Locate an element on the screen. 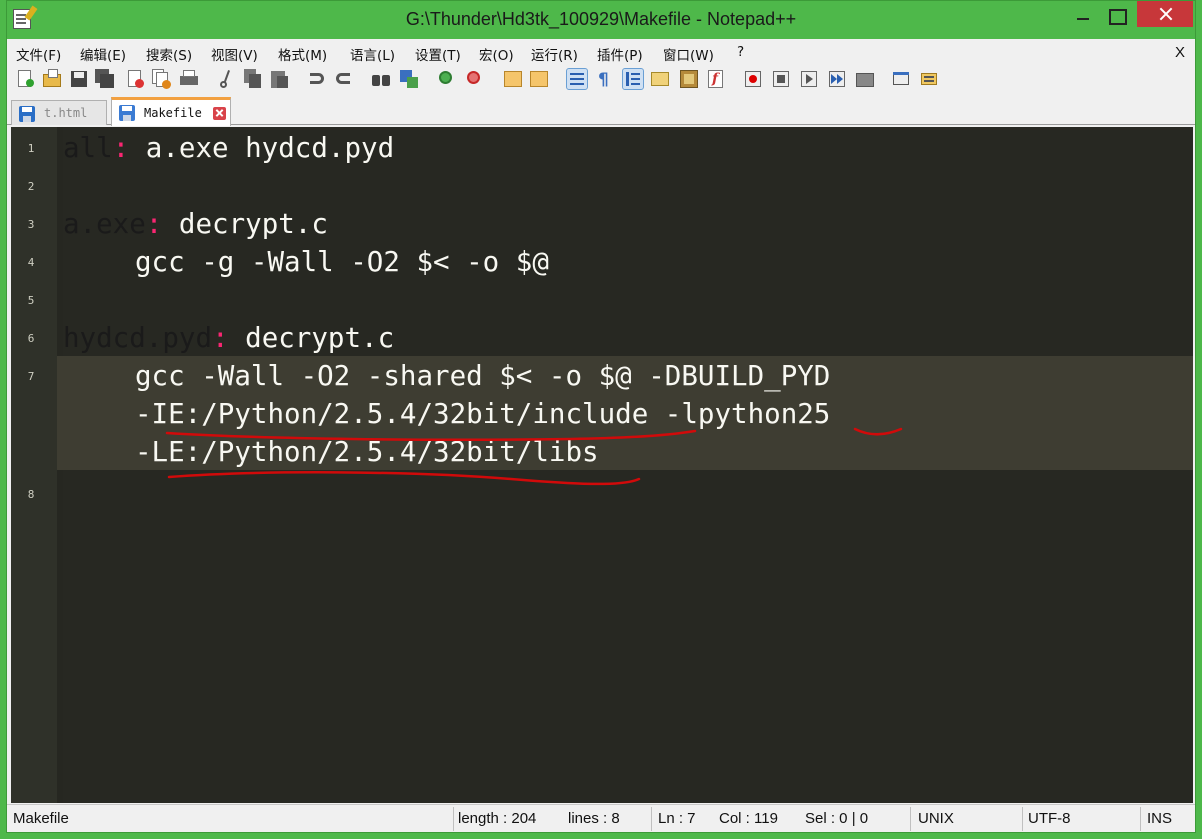  tab-bar: t.html Makefile is located at coordinates (601, 110).